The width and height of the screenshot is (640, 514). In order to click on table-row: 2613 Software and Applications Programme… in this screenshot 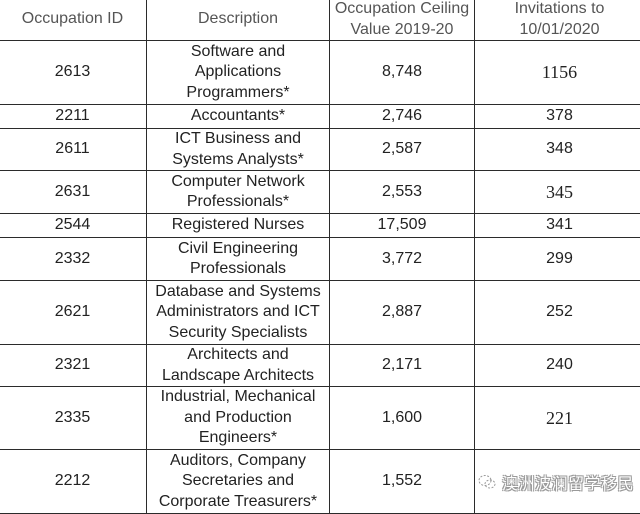, I will do `click(320, 73)`.